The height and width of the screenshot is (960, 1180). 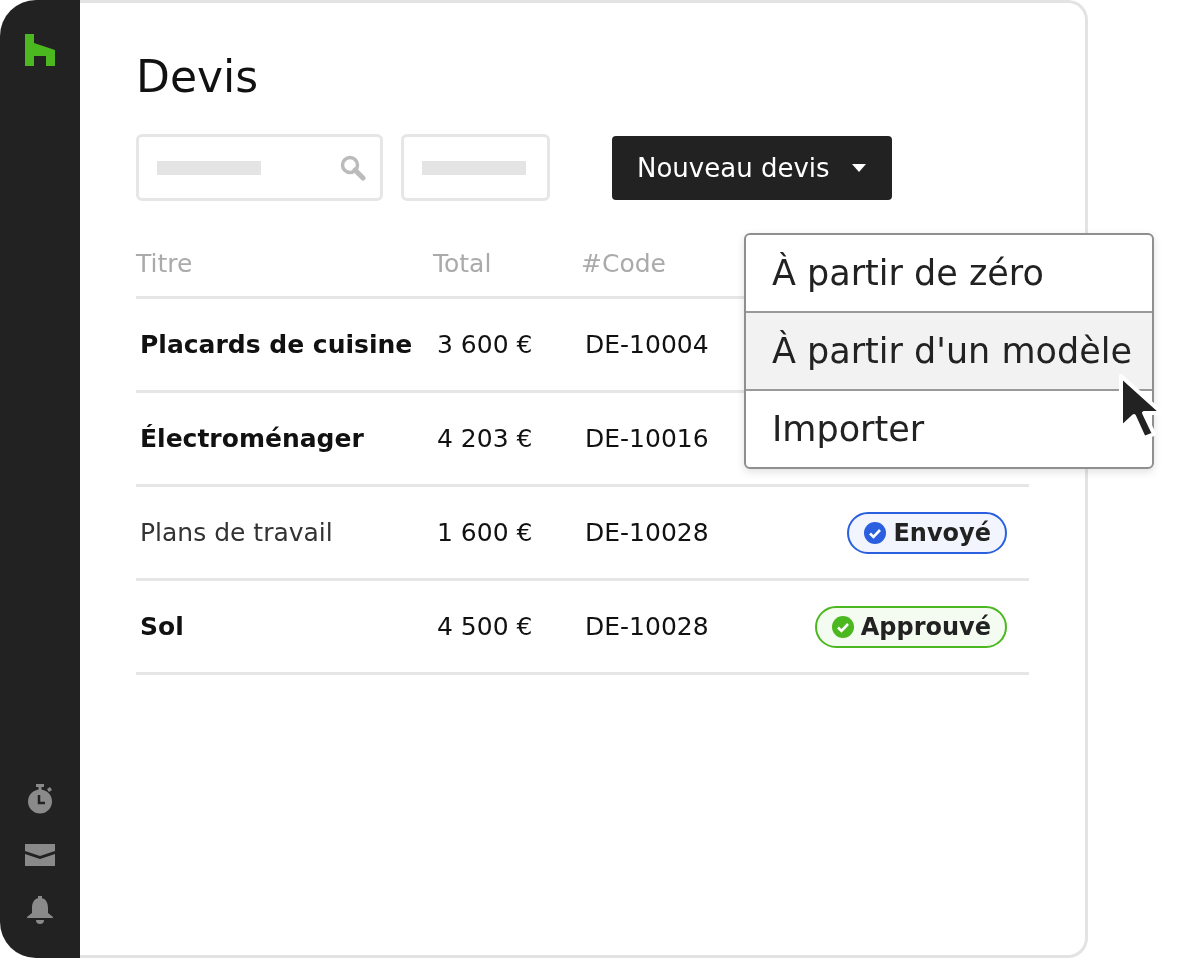 What do you see at coordinates (752, 167) in the screenshot?
I see `new-quote-button: Nouveau devis` at bounding box center [752, 167].